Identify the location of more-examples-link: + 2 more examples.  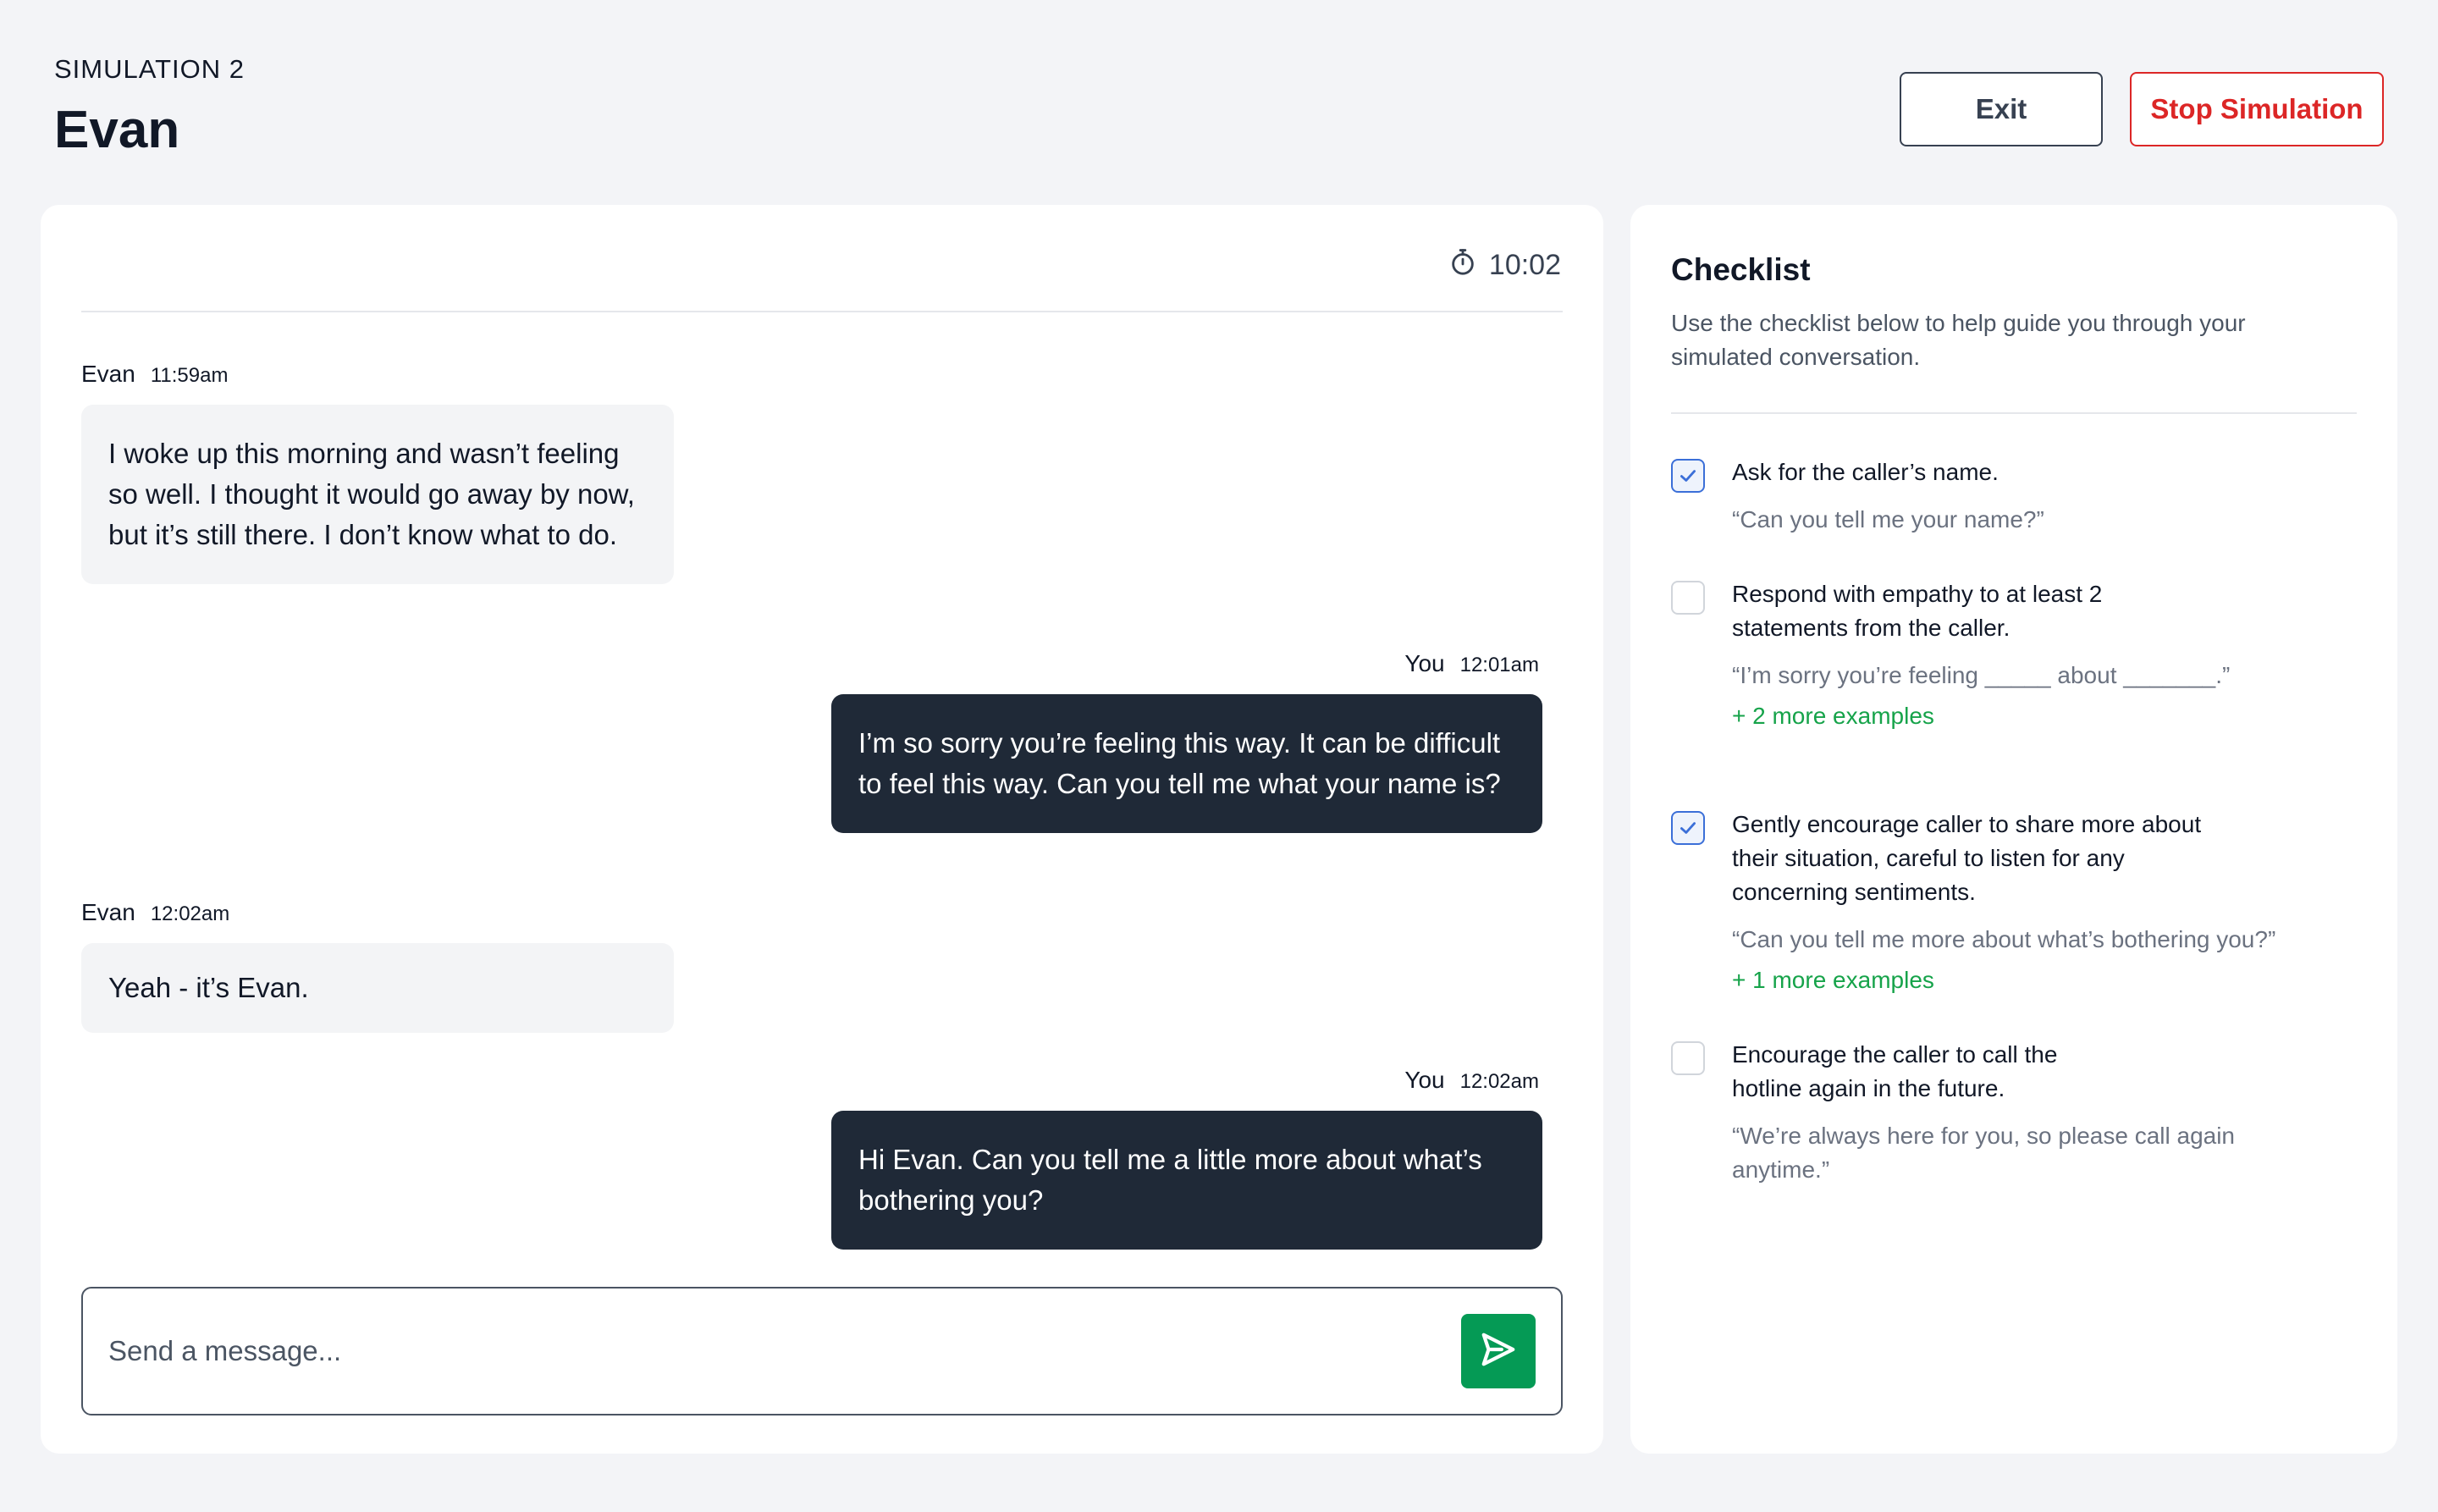
(1833, 716).